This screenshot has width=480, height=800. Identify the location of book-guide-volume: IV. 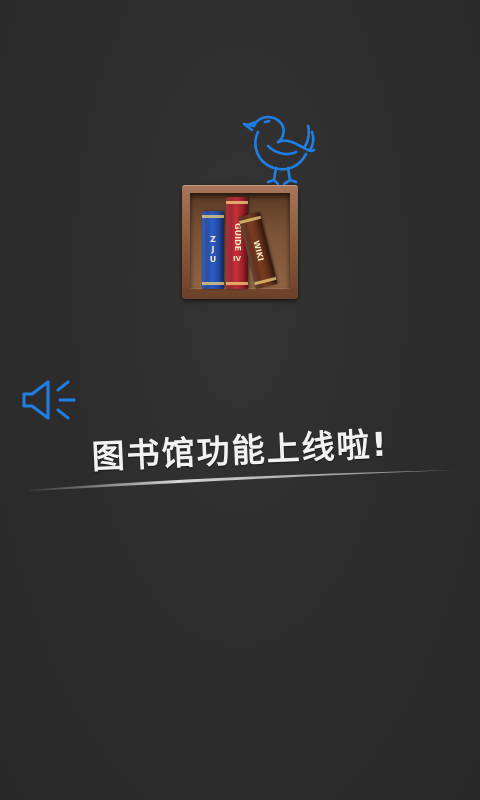
(237, 259).